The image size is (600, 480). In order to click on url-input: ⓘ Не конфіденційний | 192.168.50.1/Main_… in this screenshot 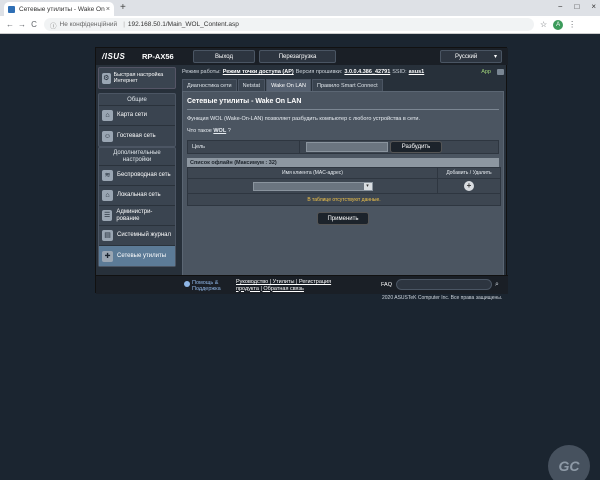, I will do `click(289, 24)`.